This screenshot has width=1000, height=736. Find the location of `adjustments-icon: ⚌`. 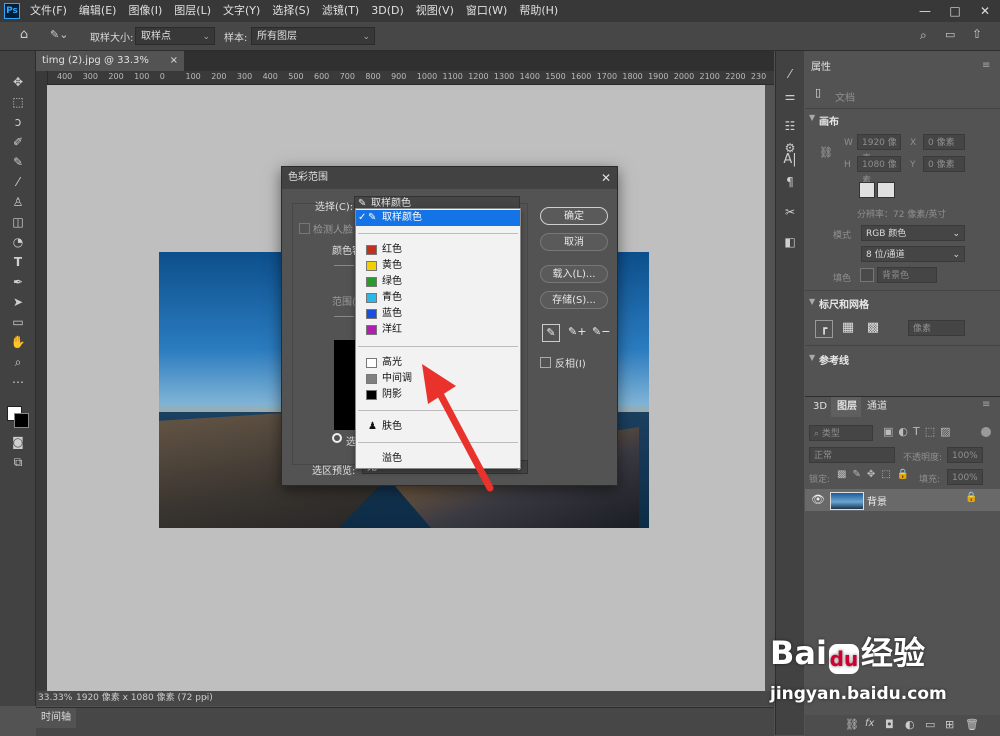

adjustments-icon: ⚌ is located at coordinates (790, 96).